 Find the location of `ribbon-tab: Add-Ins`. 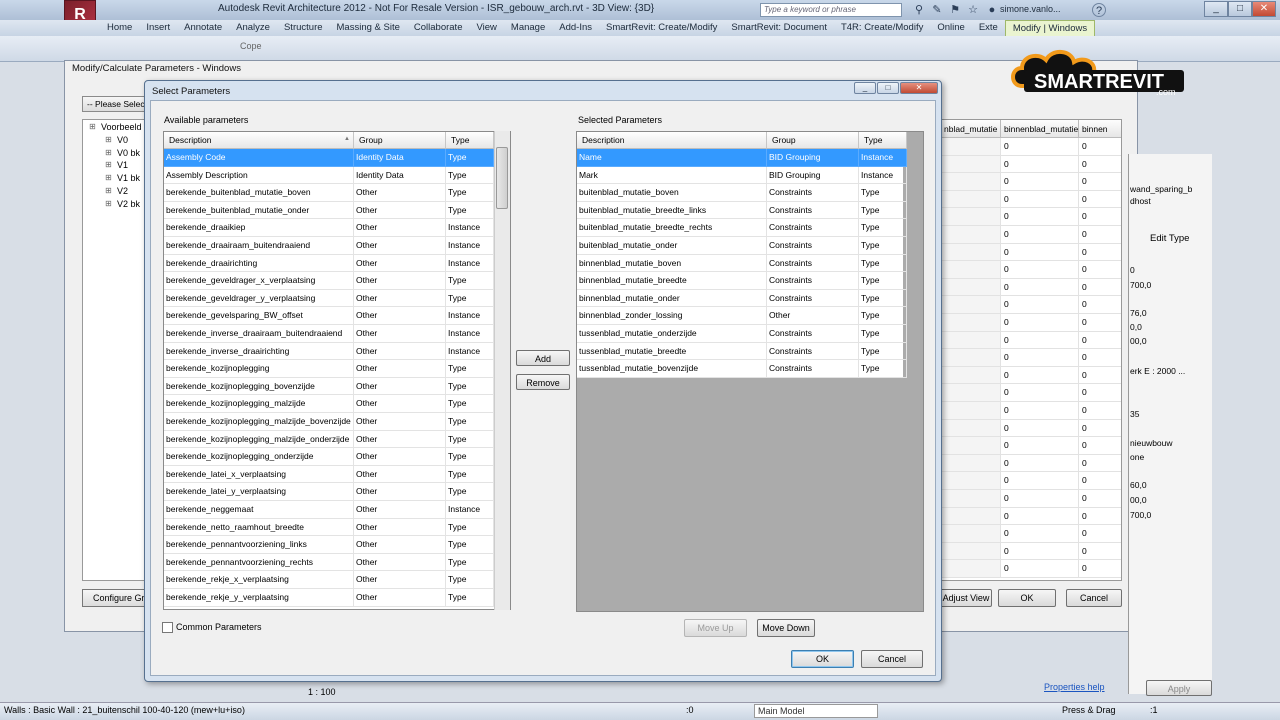

ribbon-tab: Add-Ins is located at coordinates (575, 28).